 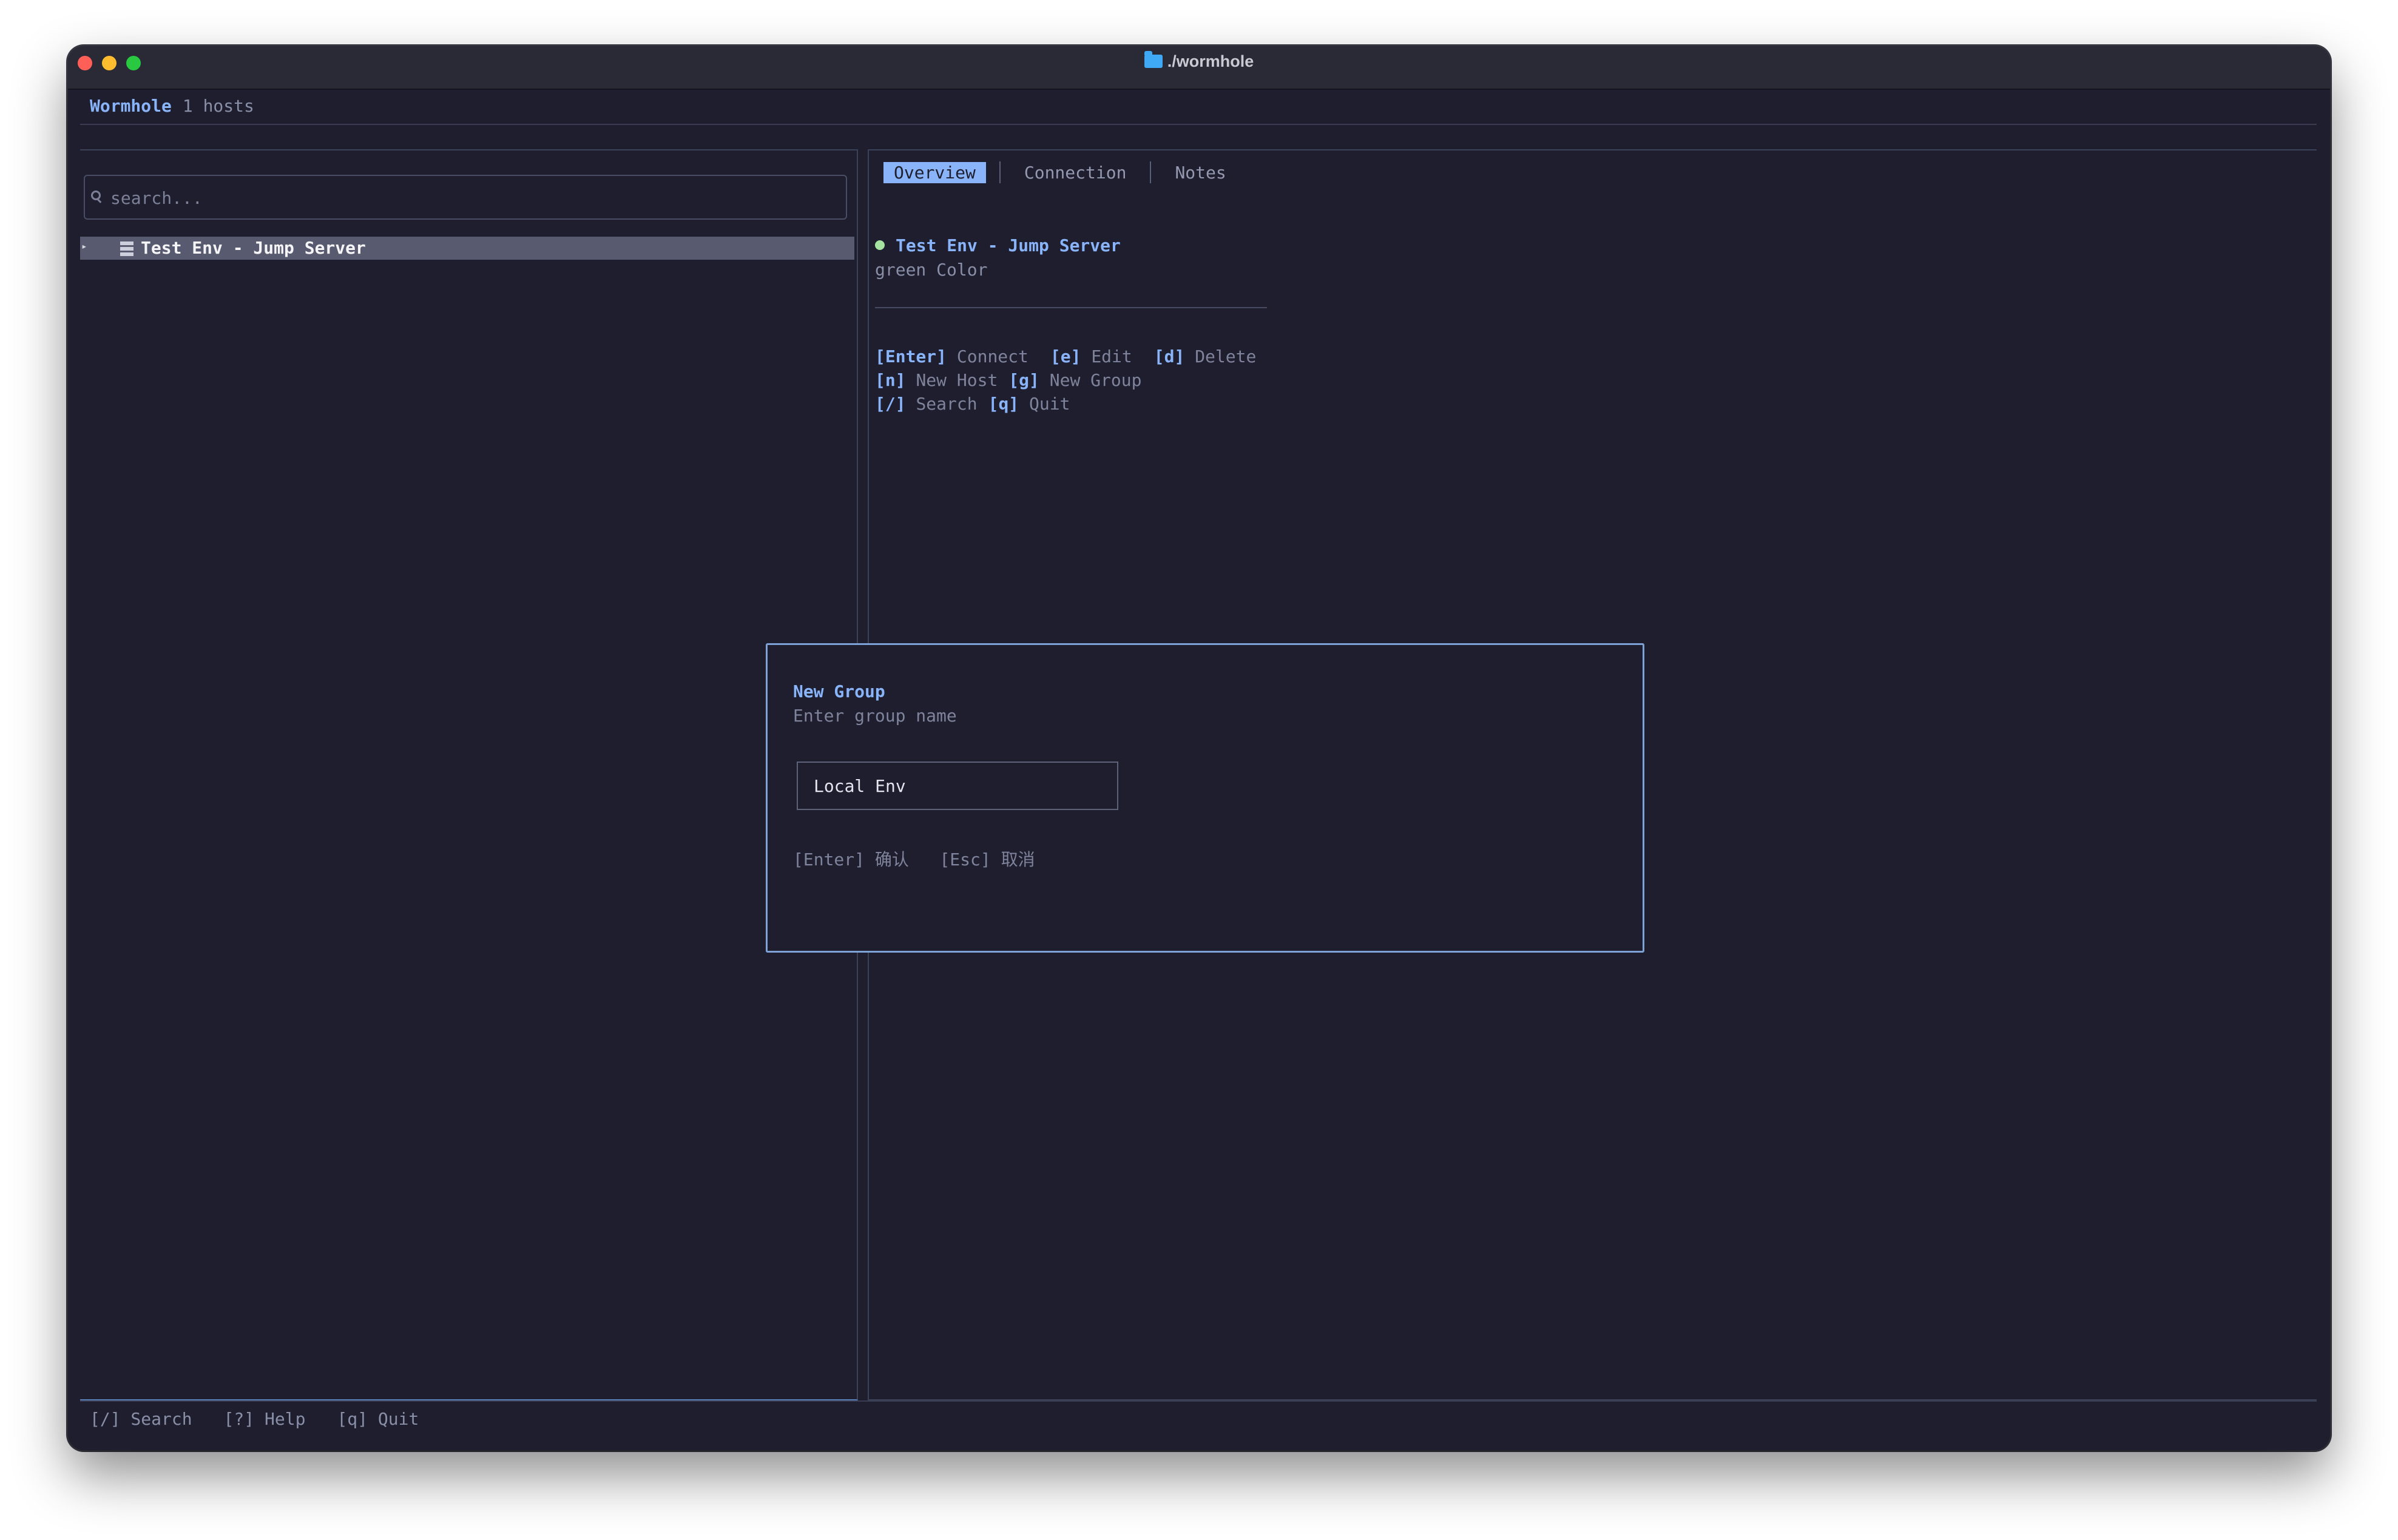 I want to click on server-icon, so click(x=126, y=248).